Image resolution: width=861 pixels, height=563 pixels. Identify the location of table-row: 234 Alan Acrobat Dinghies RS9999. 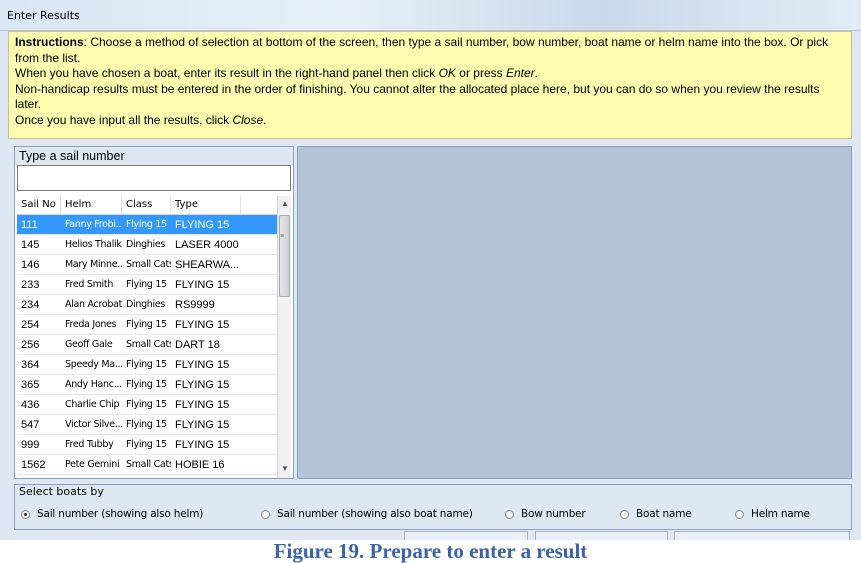
(154, 305).